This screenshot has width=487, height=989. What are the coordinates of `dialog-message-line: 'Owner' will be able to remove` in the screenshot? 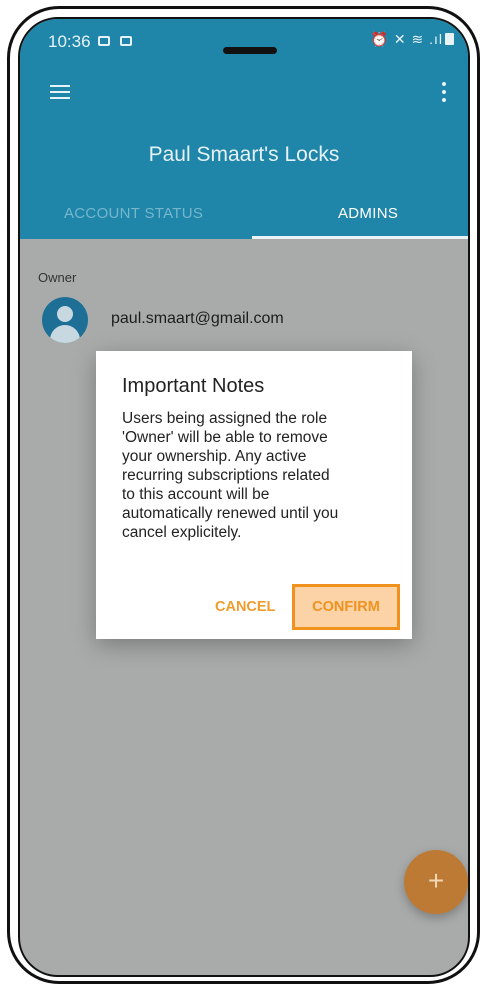 It's located at (225, 437).